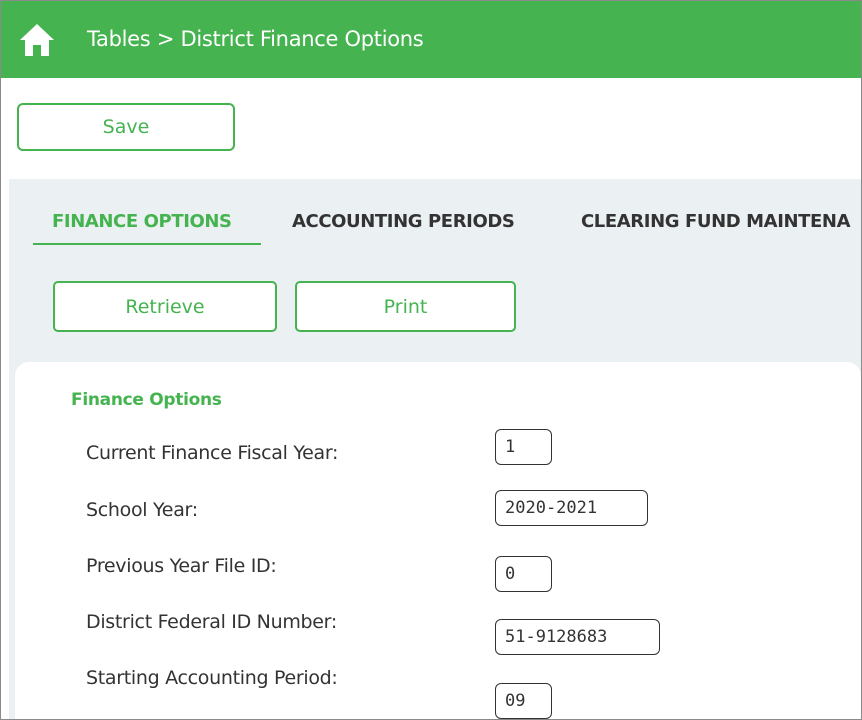 This screenshot has height=720, width=862. Describe the element at coordinates (403, 221) in the screenshot. I see `tab-accounting-periods: ACCOUNTING PERIODS` at that location.